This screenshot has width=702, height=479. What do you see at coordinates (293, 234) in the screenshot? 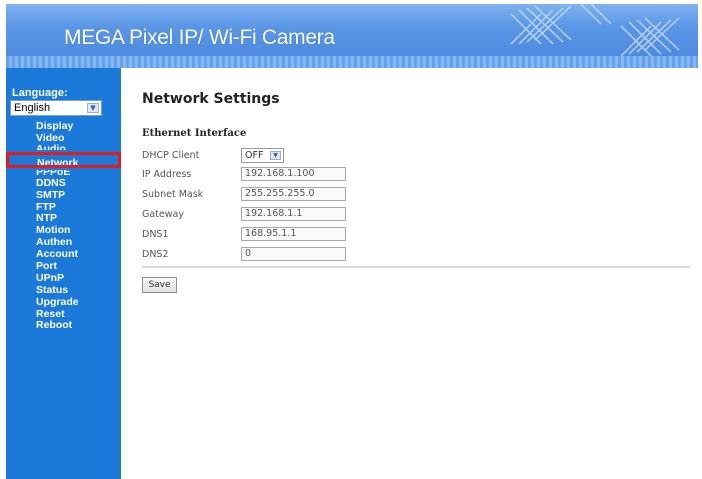
I see `dns1-field: 168.95.1.1` at bounding box center [293, 234].